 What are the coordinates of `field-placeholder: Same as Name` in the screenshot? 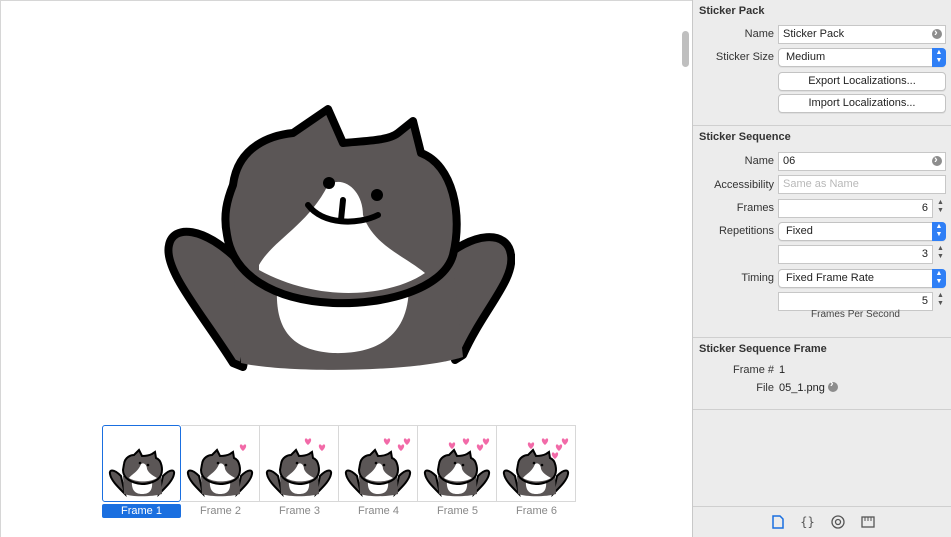 It's located at (821, 184).